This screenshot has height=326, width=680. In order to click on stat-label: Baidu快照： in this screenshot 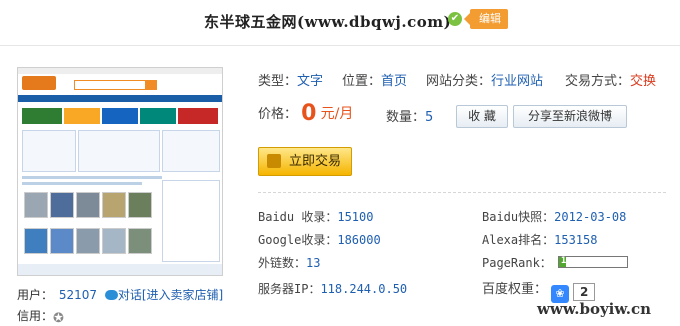, I will do `click(518, 217)`.